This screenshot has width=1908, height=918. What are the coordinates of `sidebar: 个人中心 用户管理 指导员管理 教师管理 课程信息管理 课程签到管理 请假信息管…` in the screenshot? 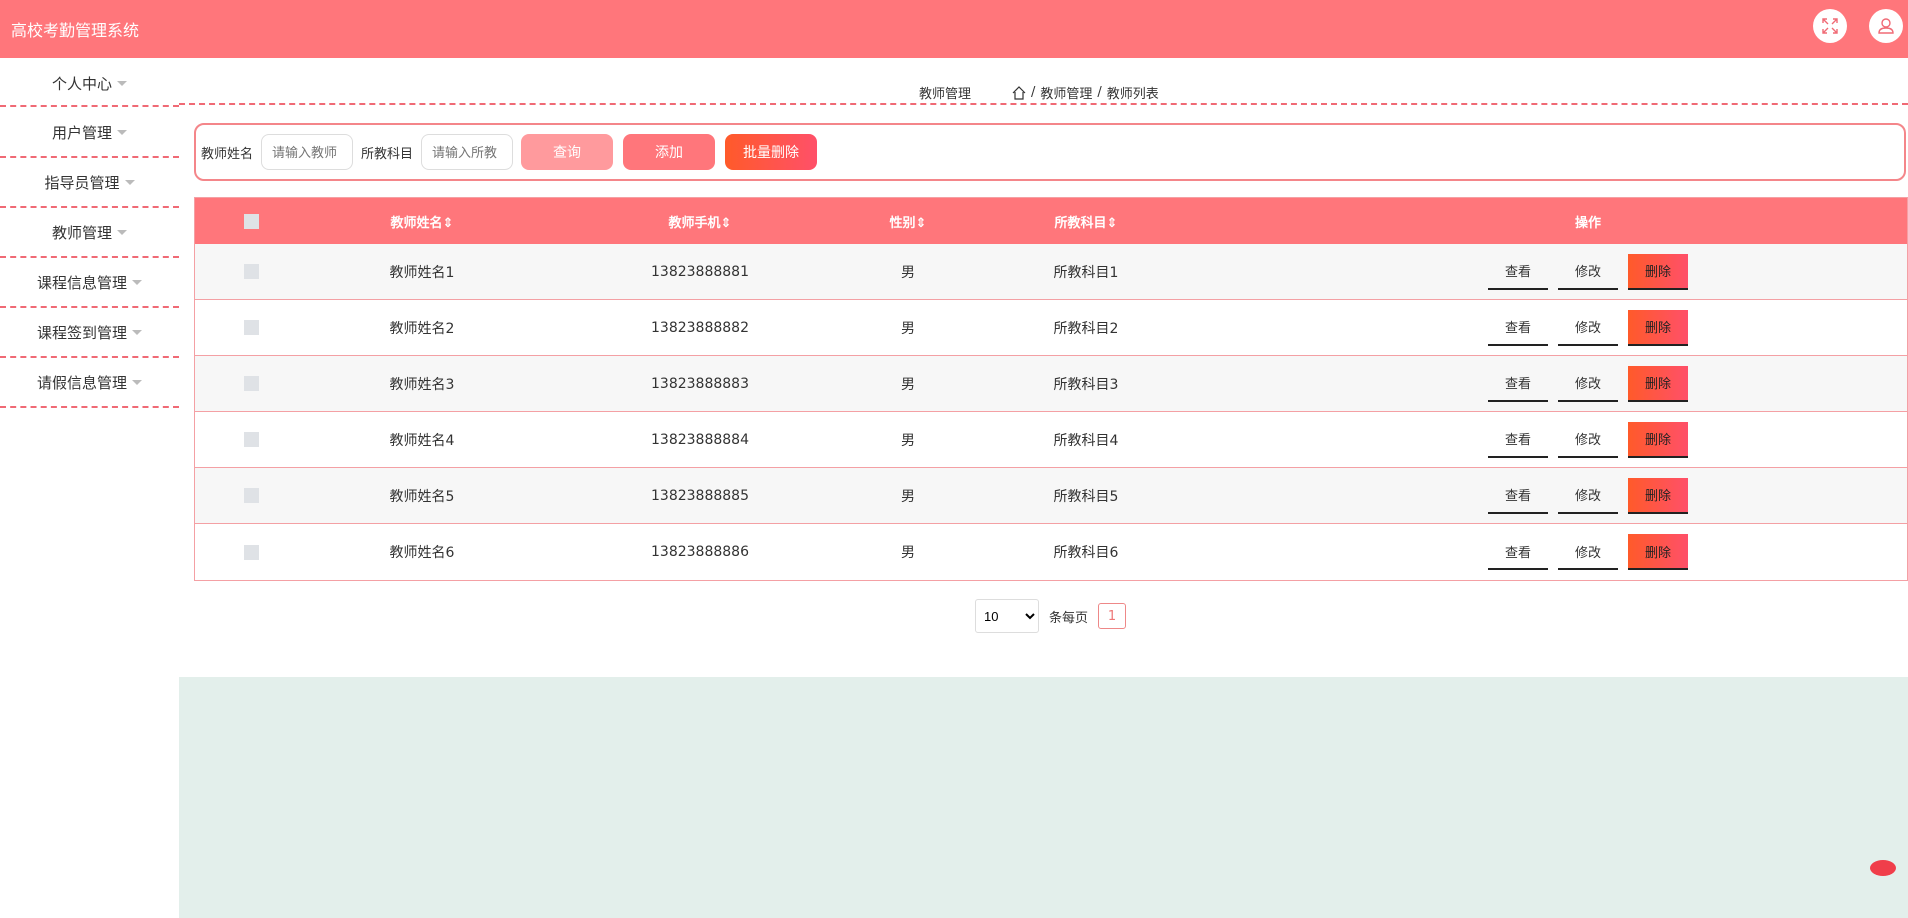 It's located at (89, 233).